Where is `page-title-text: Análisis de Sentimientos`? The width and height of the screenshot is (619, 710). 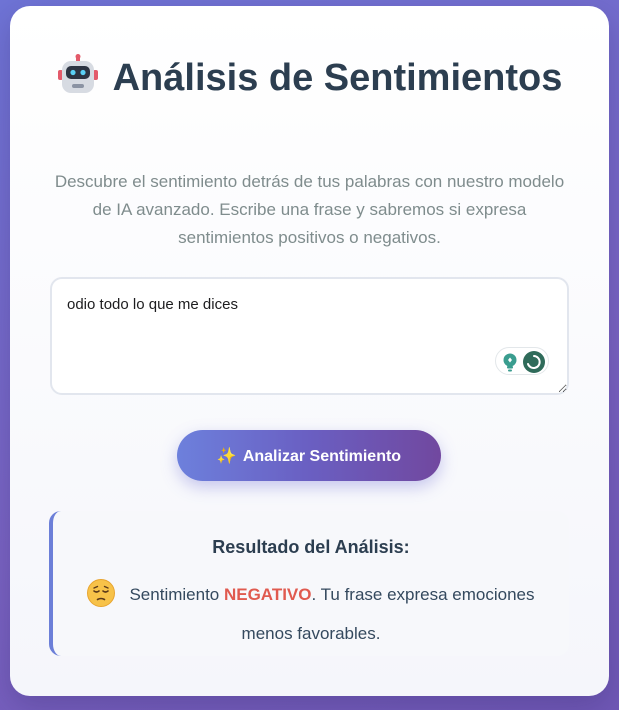
page-title-text: Análisis de Sentimientos is located at coordinates (337, 78).